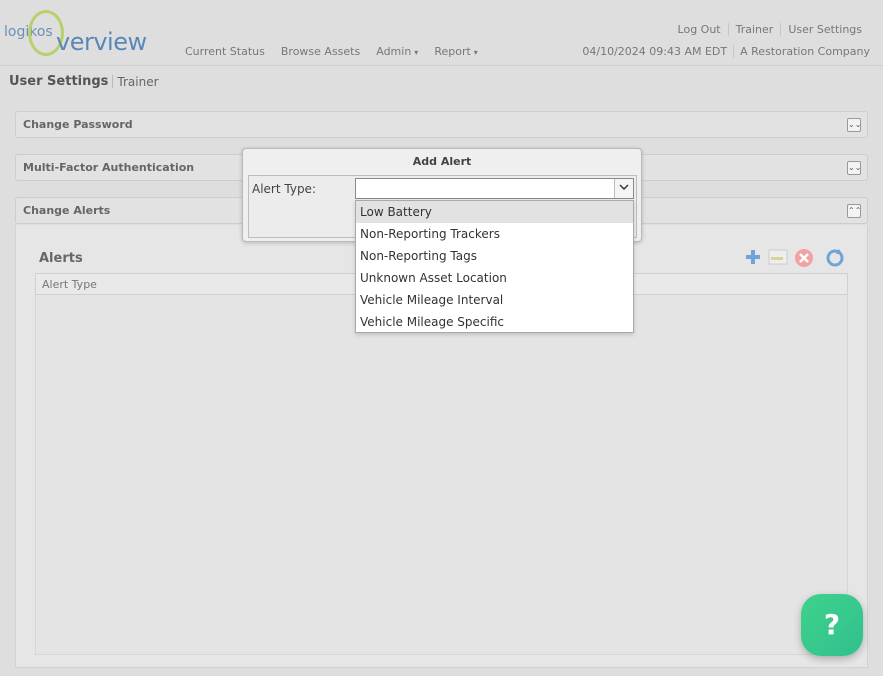  Describe the element at coordinates (854, 211) in the screenshot. I see `collapse-icon: ⌃⌃` at that location.